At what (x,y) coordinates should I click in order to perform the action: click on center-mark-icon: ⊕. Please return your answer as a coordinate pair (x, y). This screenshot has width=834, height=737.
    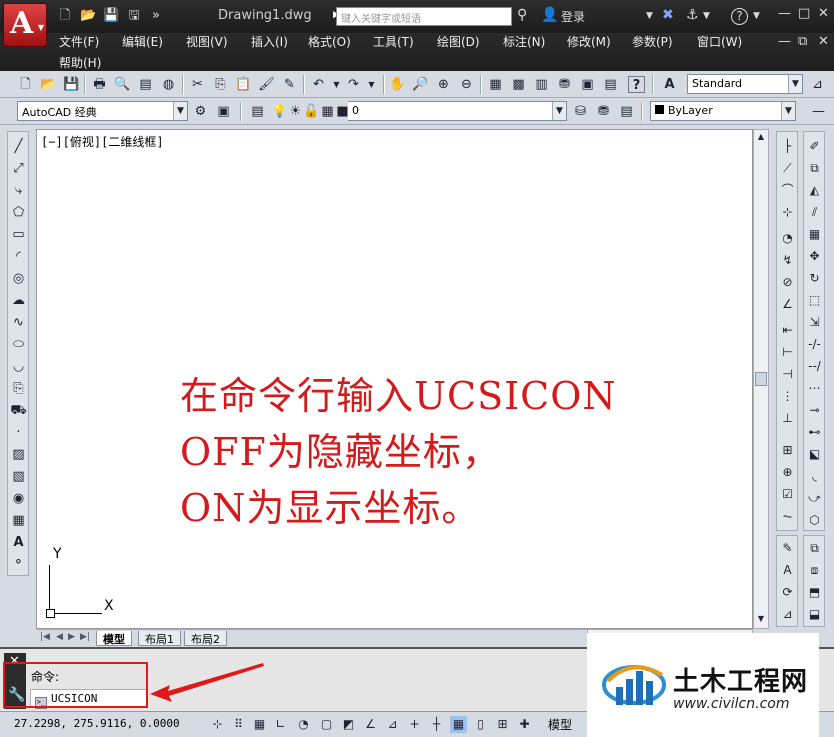
    Looking at the image, I should click on (787, 472).